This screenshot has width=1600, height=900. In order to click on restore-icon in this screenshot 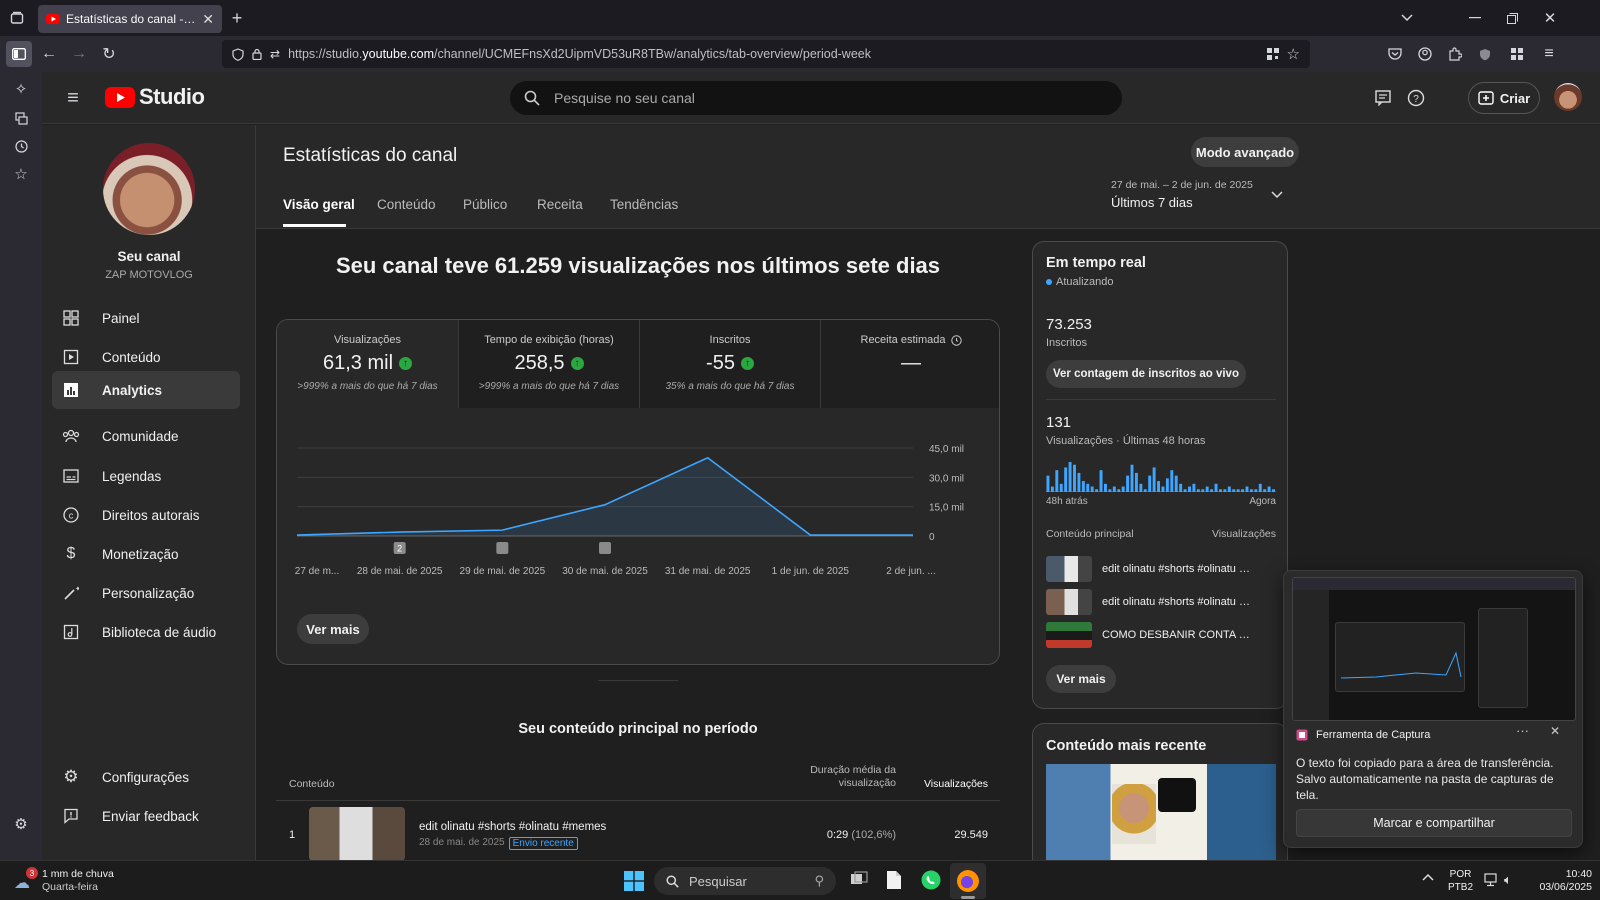, I will do `click(1512, 18)`.